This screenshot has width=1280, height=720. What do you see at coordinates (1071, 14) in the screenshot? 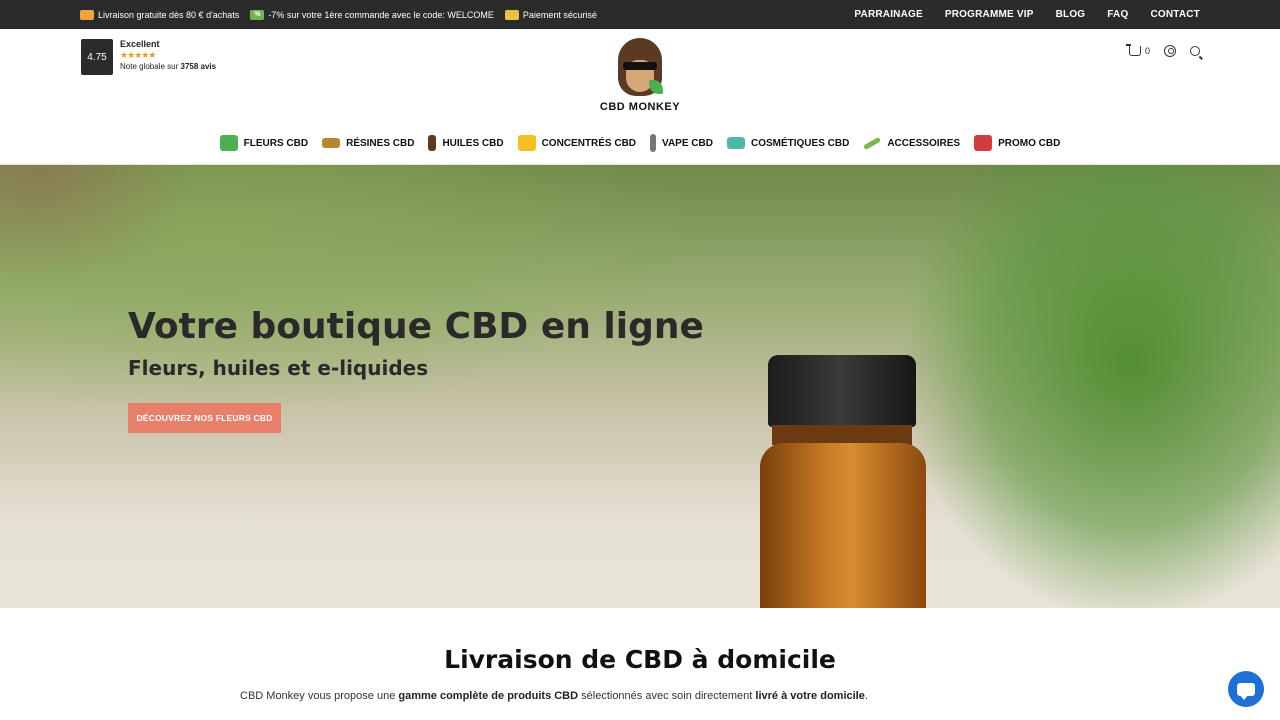
I see `link-blog: BLOG` at bounding box center [1071, 14].